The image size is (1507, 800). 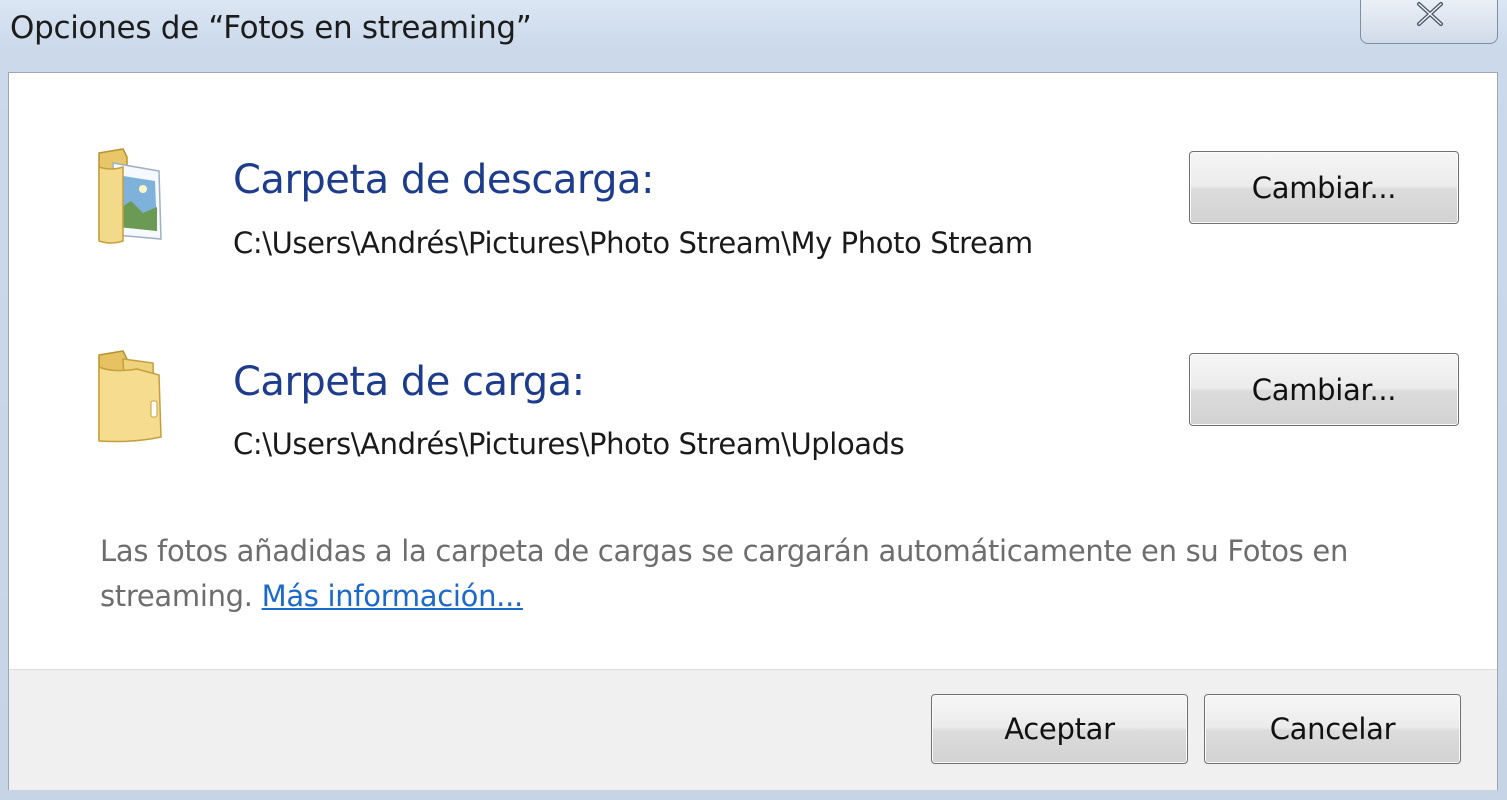 What do you see at coordinates (1332, 729) in the screenshot?
I see `cancel-button: Cancelar` at bounding box center [1332, 729].